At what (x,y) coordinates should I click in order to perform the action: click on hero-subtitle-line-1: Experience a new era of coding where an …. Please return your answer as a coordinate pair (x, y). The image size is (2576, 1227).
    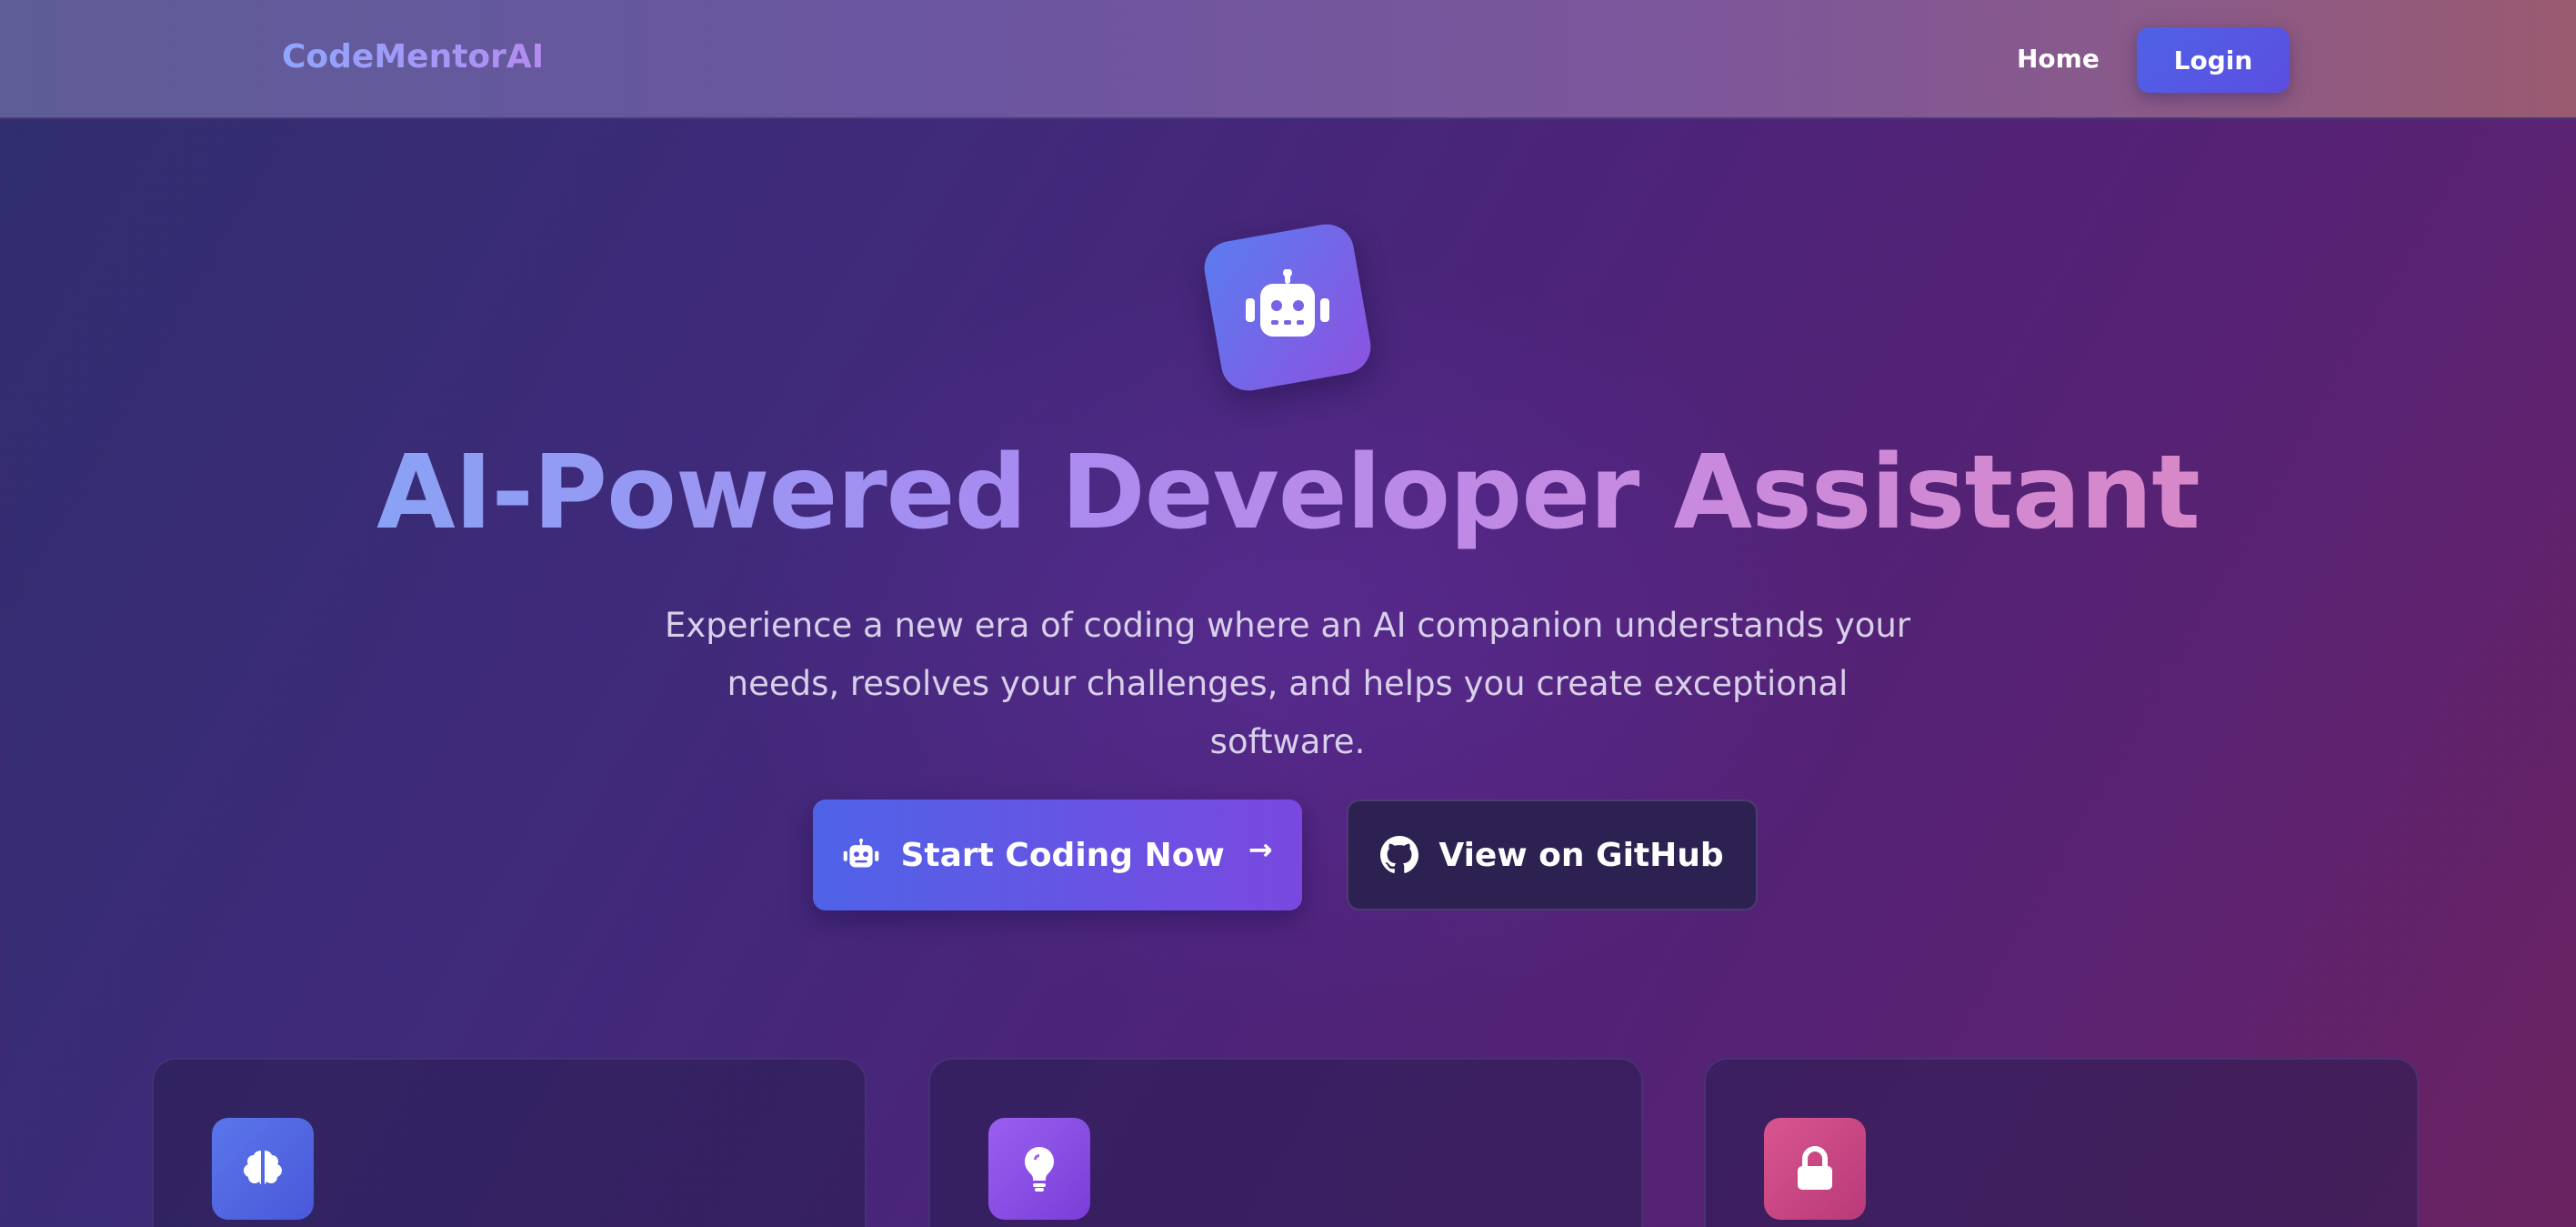
    Looking at the image, I should click on (1287, 625).